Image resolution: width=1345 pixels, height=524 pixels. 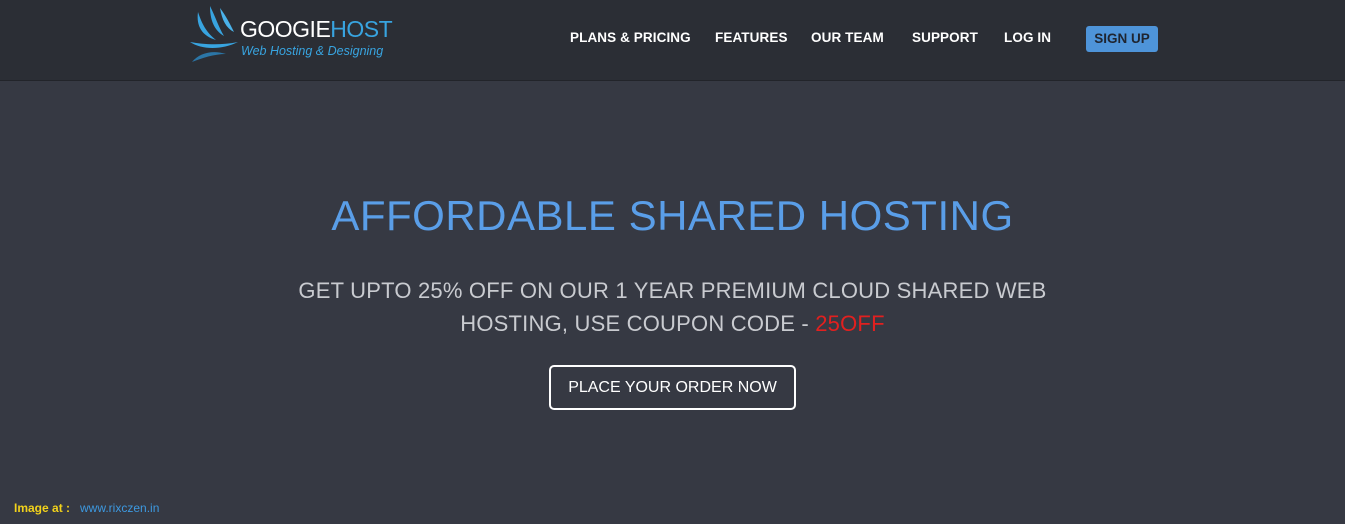 What do you see at coordinates (361, 29) in the screenshot?
I see `logo-wordmark-part2: HOST` at bounding box center [361, 29].